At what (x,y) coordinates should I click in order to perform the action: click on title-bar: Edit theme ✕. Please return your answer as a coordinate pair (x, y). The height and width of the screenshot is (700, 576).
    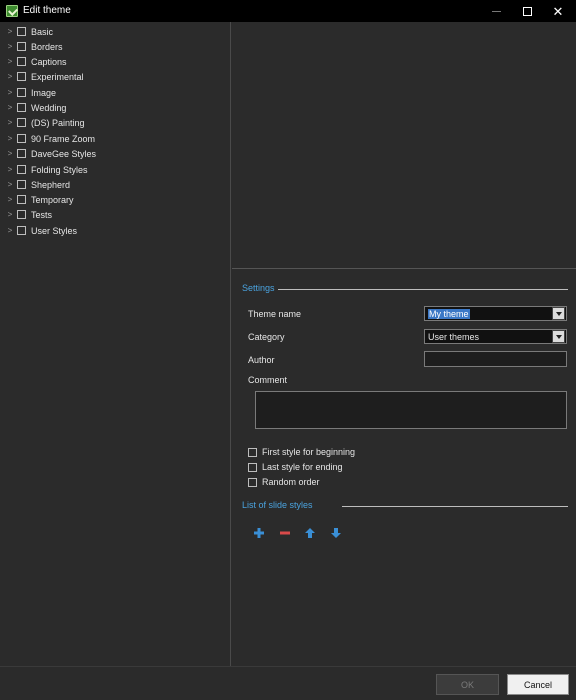
    Looking at the image, I should click on (288, 11).